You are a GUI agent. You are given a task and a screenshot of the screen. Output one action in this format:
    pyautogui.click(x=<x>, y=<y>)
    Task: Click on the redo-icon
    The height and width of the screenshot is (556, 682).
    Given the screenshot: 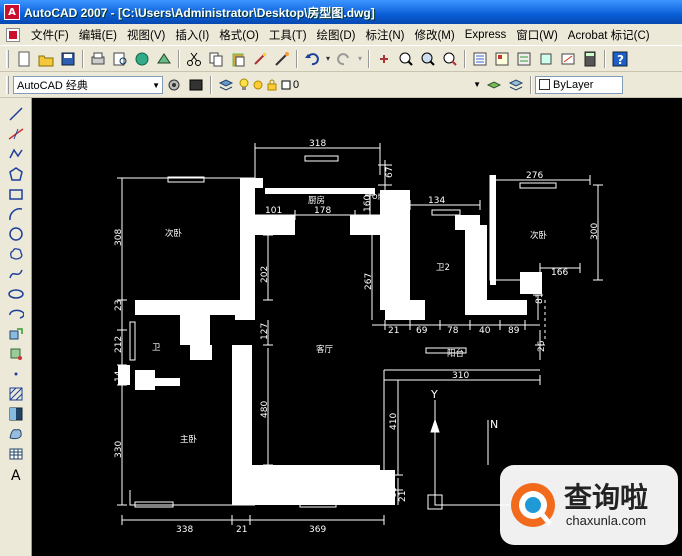 What is the action you would take?
    pyautogui.click(x=344, y=59)
    